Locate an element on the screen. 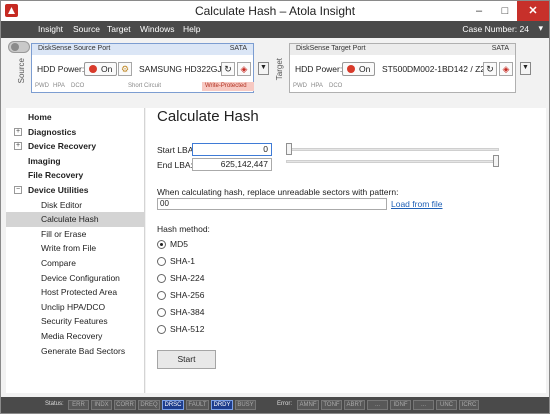  error-flag-idnf: IDNF is located at coordinates (400, 405).